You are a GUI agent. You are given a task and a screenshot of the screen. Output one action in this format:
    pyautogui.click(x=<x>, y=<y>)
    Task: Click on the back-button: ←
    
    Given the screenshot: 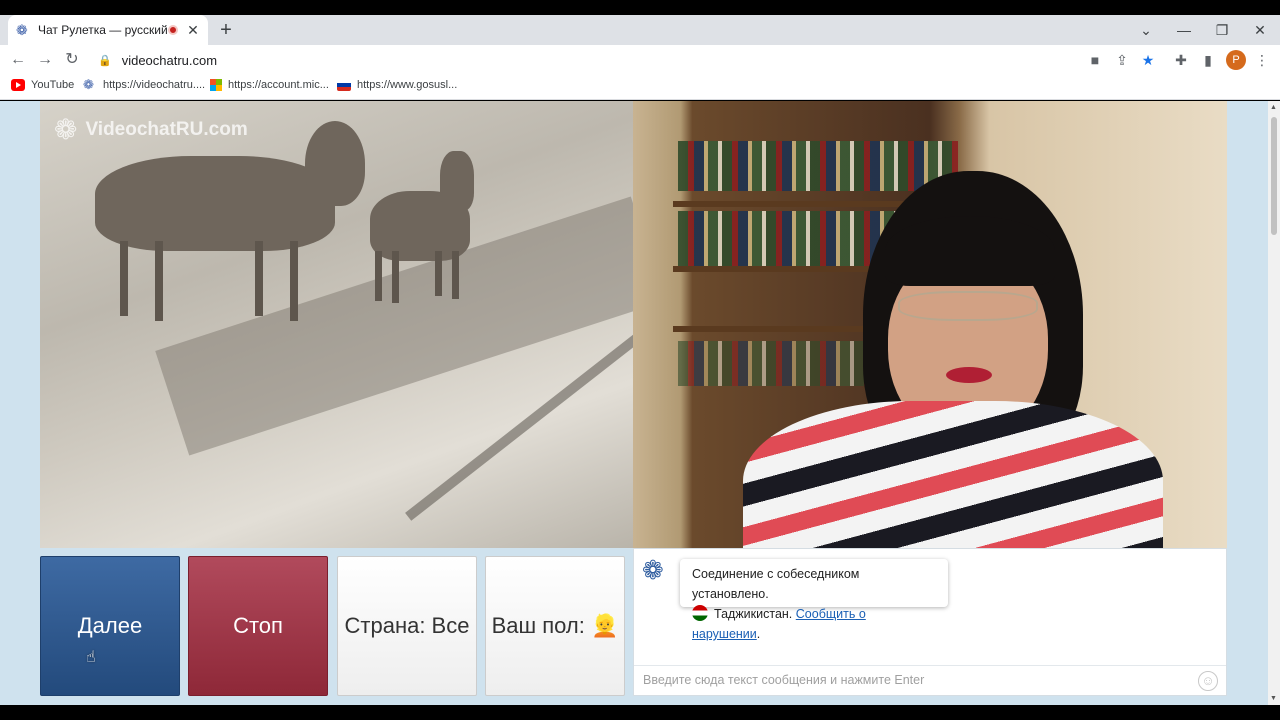 What is the action you would take?
    pyautogui.click(x=18, y=60)
    